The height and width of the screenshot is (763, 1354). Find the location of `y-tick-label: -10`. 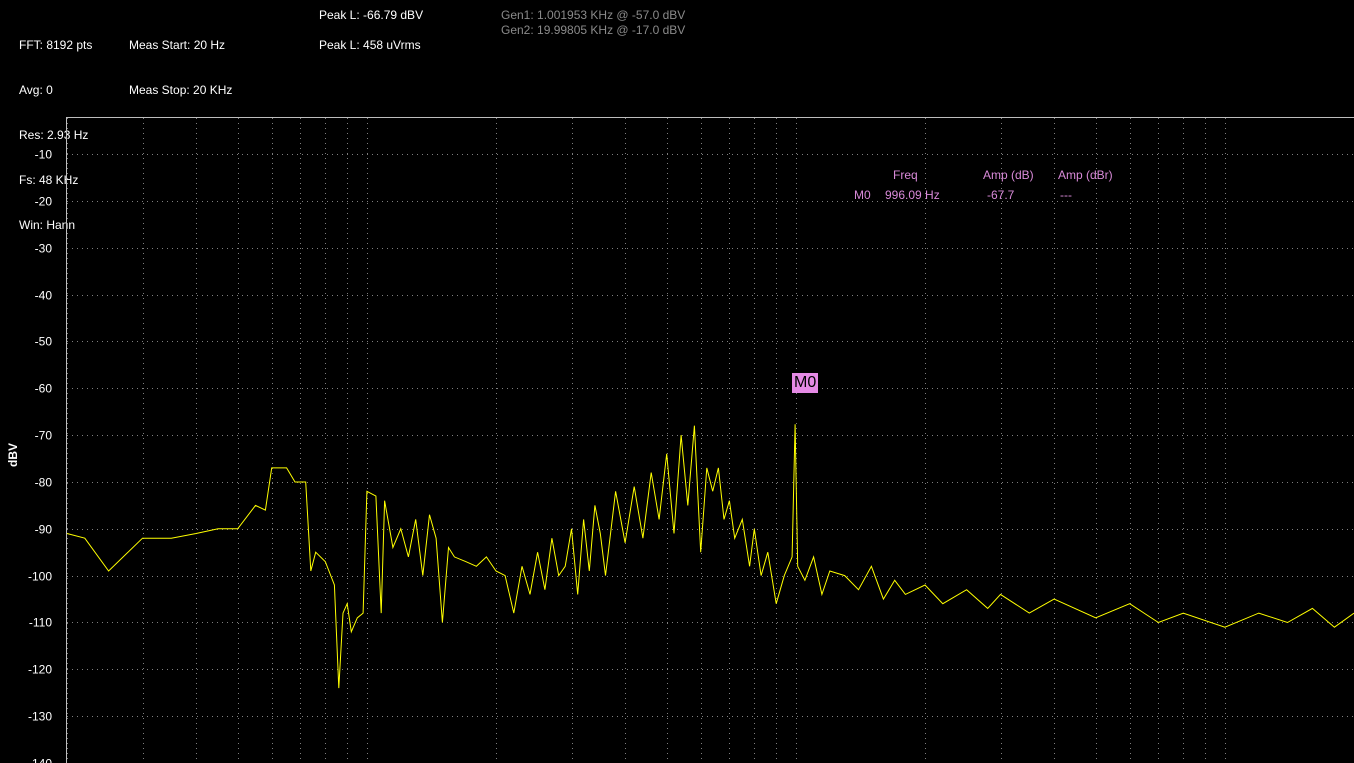

y-tick-label: -10 is located at coordinates (44, 155).